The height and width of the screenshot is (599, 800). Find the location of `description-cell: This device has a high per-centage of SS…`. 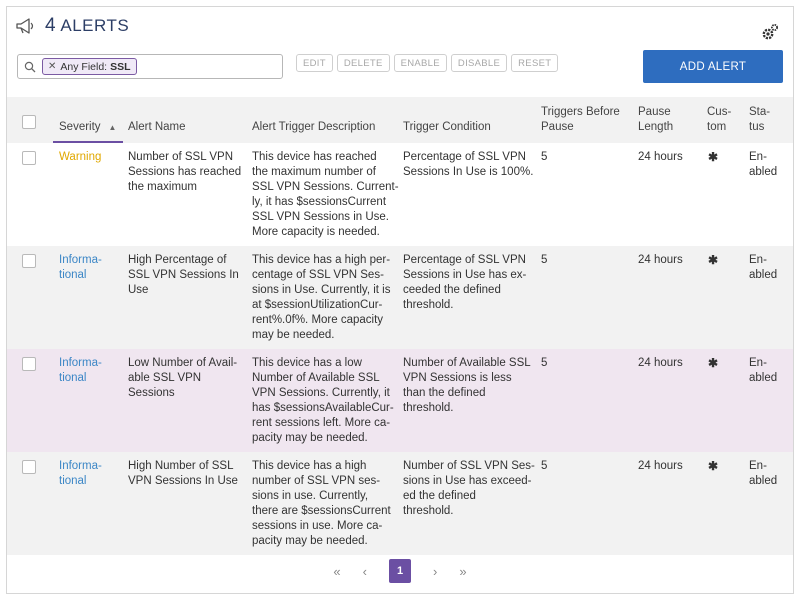

description-cell: This device has a high per-centage of SS… is located at coordinates (321, 298).